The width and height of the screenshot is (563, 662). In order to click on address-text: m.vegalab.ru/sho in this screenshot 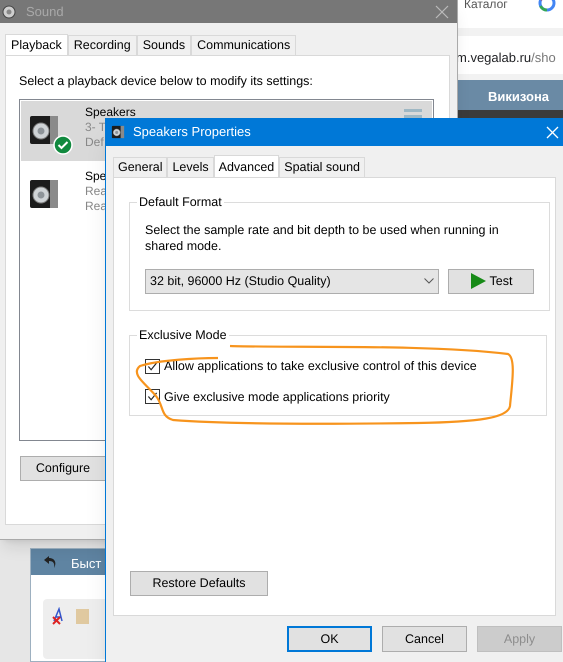, I will do `click(506, 58)`.